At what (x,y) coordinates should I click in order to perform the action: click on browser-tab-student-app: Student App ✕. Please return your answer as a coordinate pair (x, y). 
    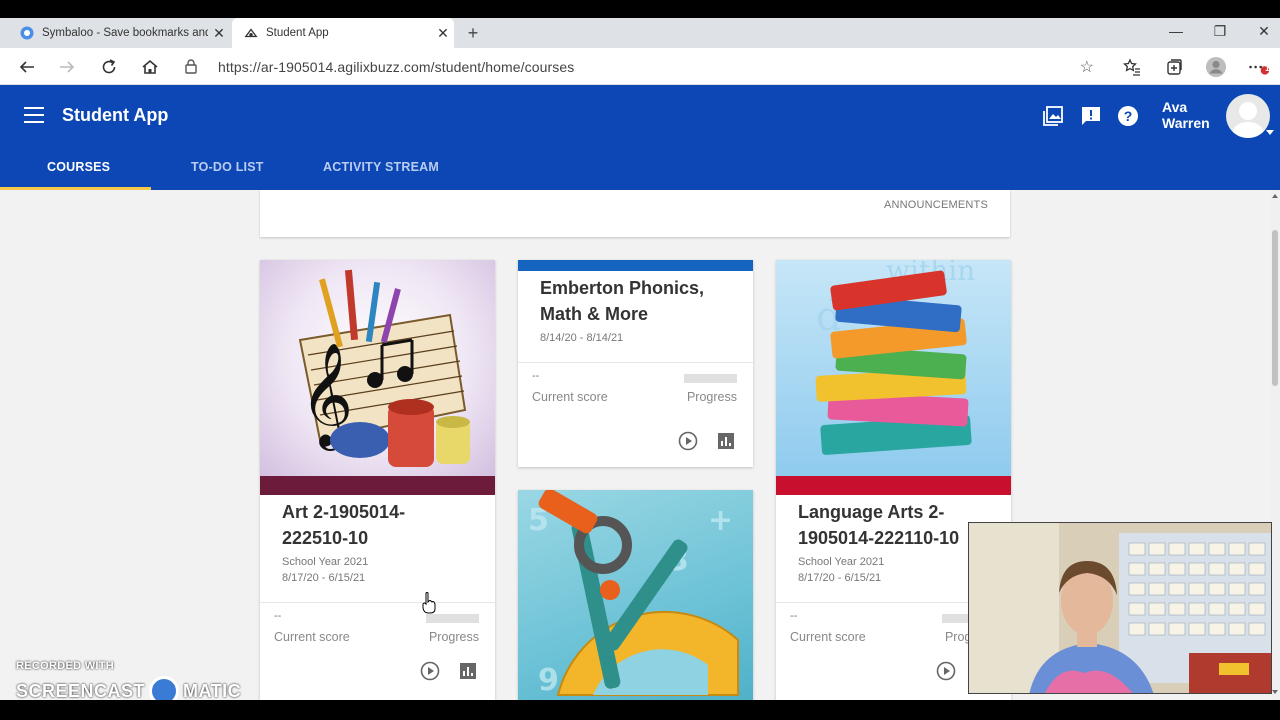
    Looking at the image, I should click on (343, 33).